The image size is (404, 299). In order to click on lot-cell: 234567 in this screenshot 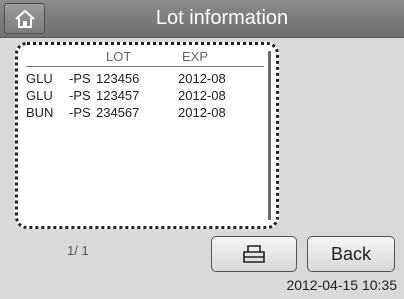, I will do `click(118, 112)`.